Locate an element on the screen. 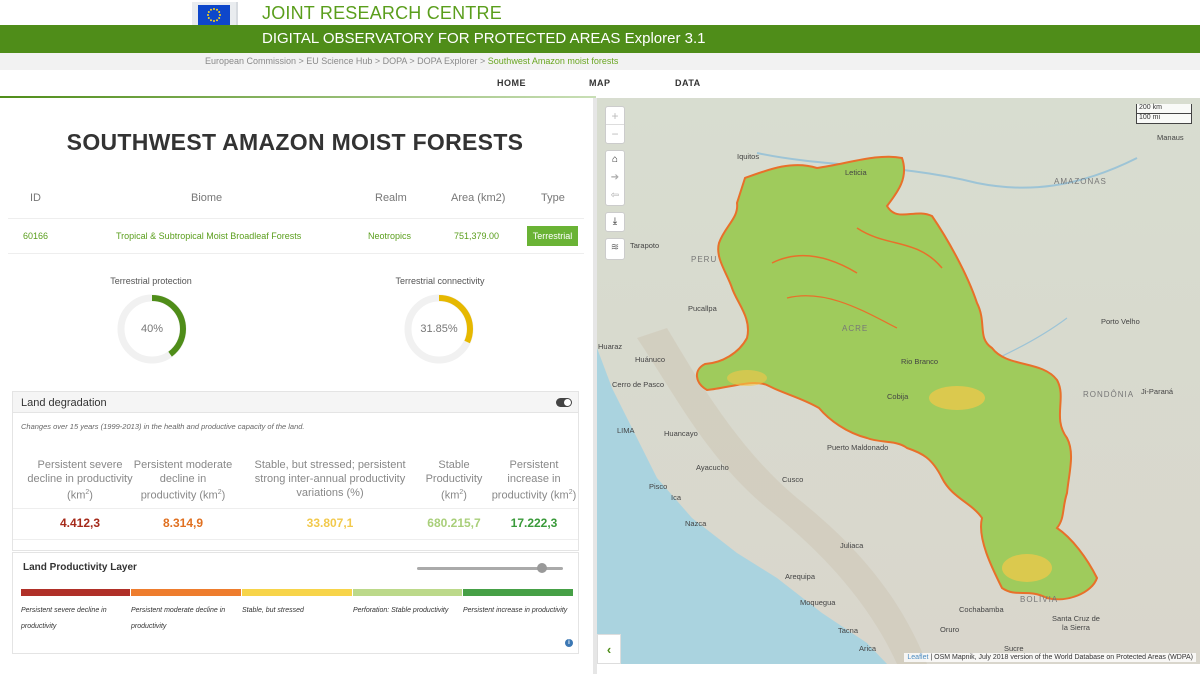 The image size is (1200, 674). map-label-pucallpa: Pucallpa is located at coordinates (702, 308).